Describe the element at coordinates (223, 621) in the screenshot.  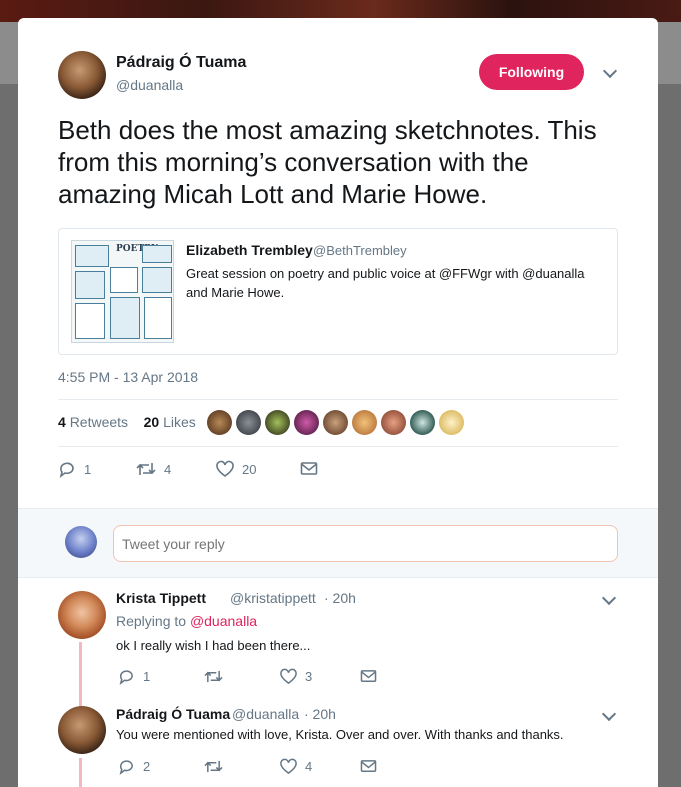
I see `replying-to-link: @duanalla` at that location.